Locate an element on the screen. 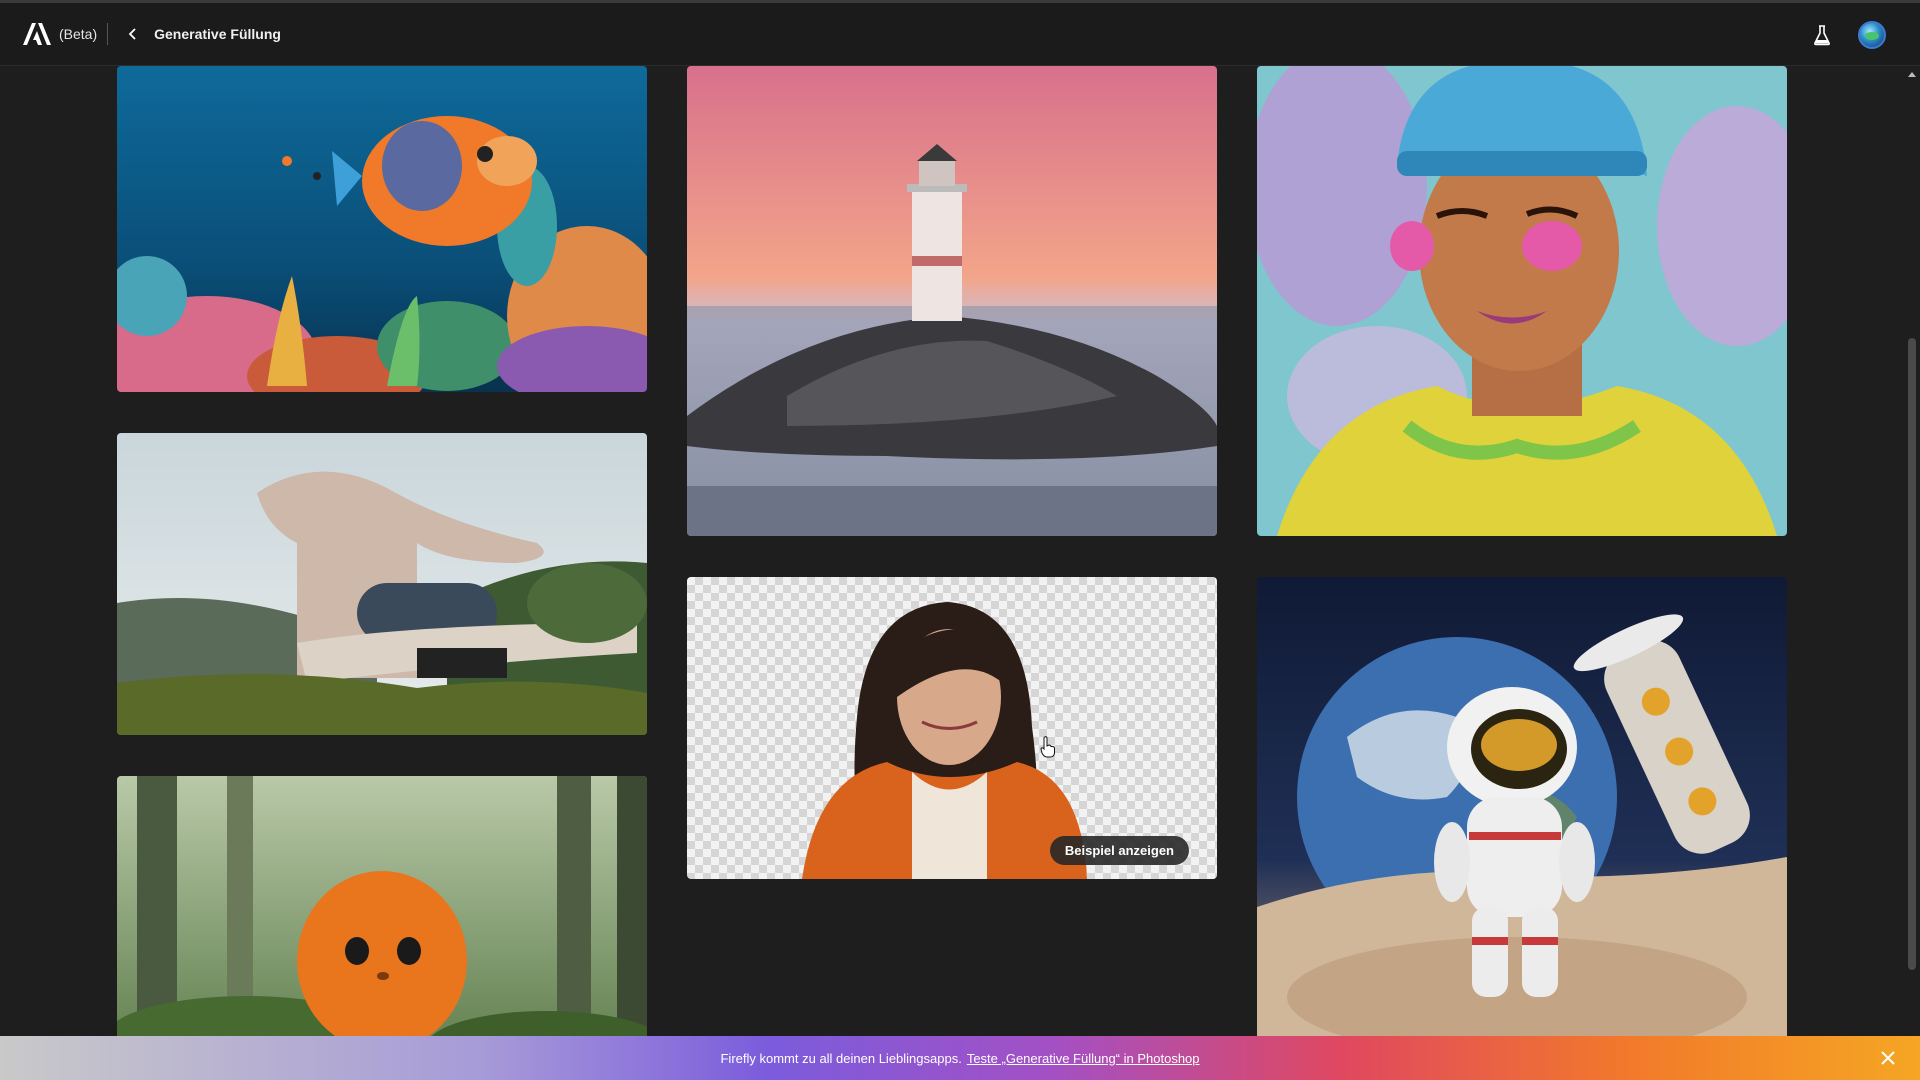 The width and height of the screenshot is (1920, 1080). top-bar: (Beta) Generative Füllung is located at coordinates (960, 33).